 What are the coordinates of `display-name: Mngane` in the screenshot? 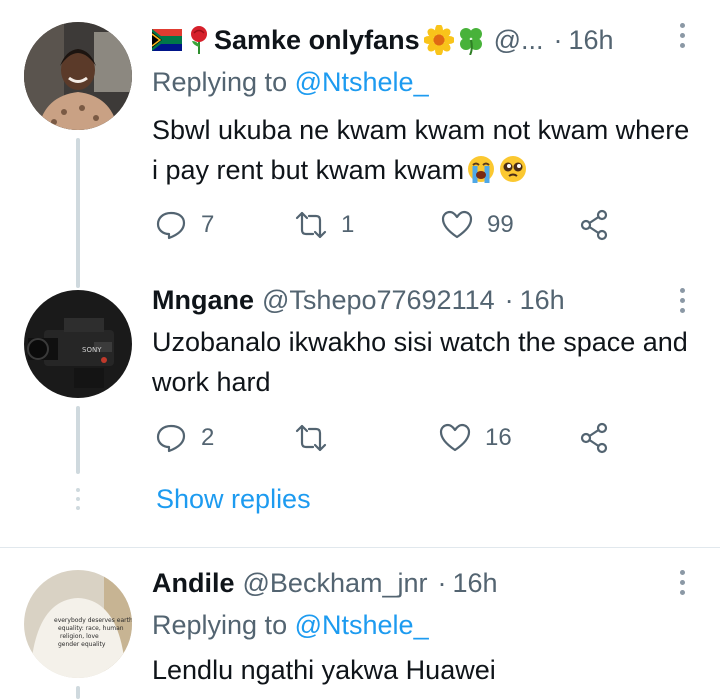 It's located at (203, 300).